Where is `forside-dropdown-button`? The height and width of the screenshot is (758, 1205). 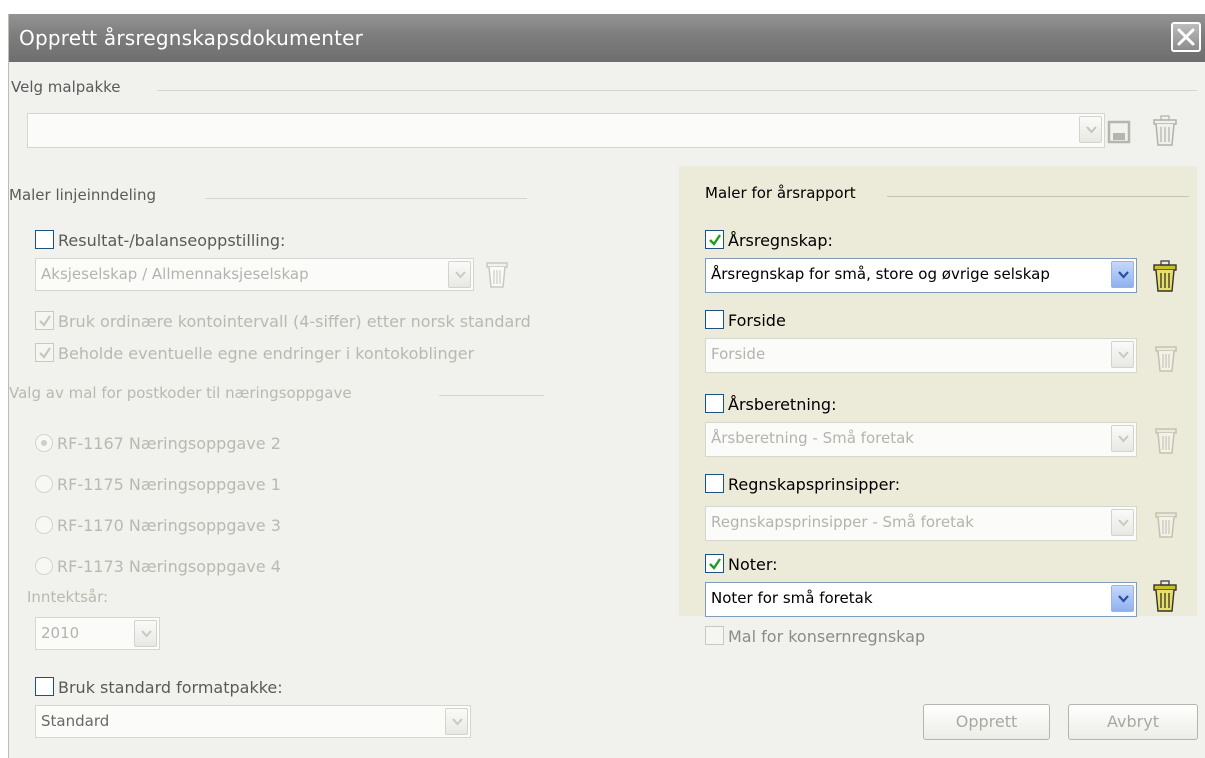
forside-dropdown-button is located at coordinates (1122, 354).